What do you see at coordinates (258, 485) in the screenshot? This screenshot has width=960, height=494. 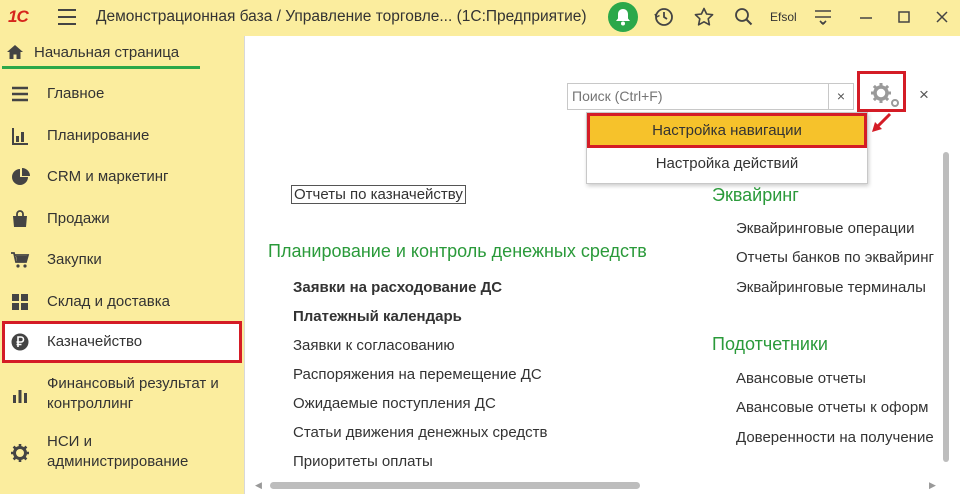 I see `scroll-left-arrow-icon: ◀` at bounding box center [258, 485].